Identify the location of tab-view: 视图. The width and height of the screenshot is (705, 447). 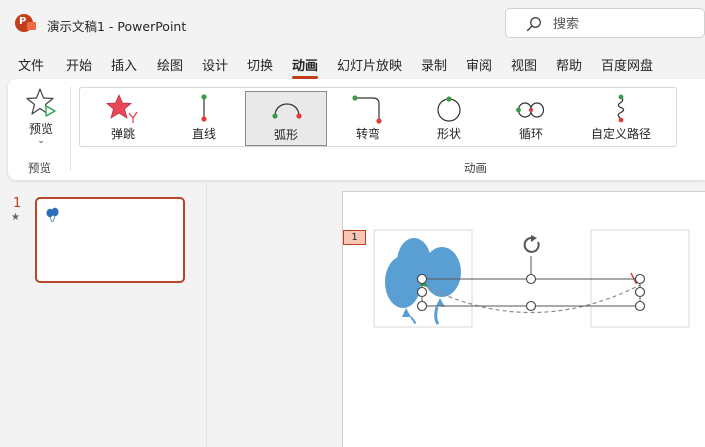
(524, 64).